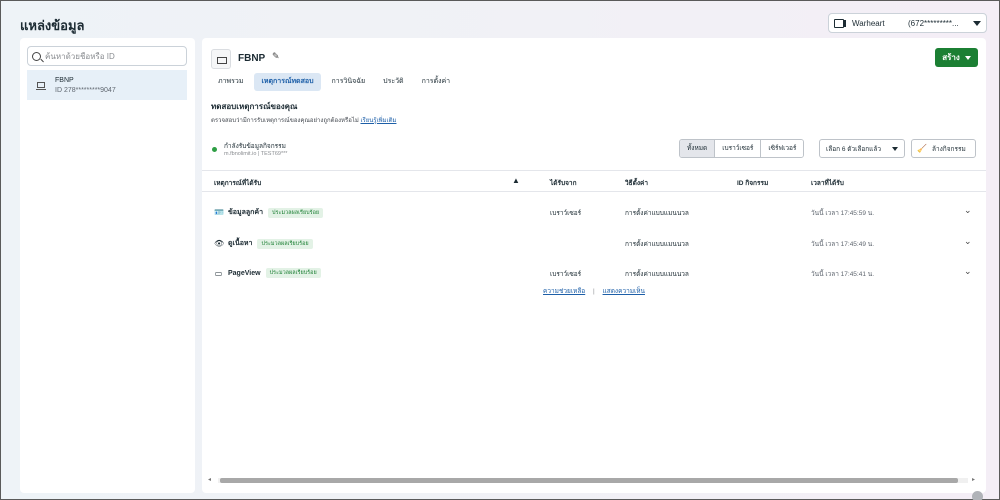  What do you see at coordinates (244, 273) in the screenshot?
I see `event-name: PageView` at bounding box center [244, 273].